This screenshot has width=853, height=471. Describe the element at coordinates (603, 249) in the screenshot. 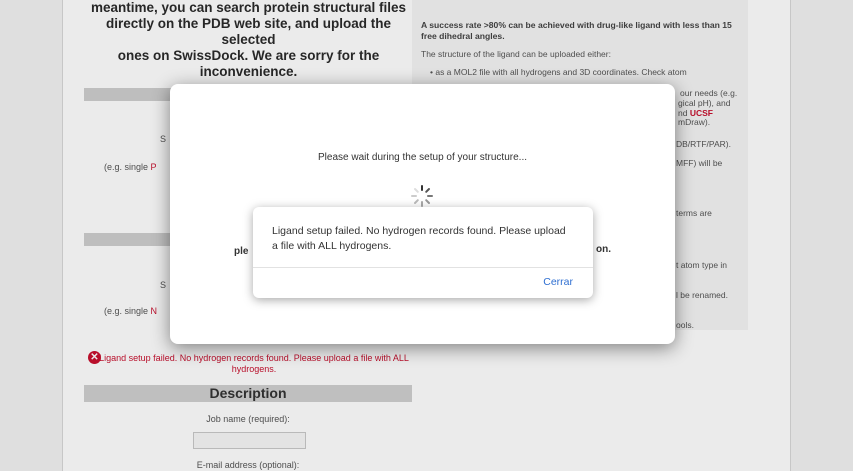

I see `partial-wait-text: on.` at that location.